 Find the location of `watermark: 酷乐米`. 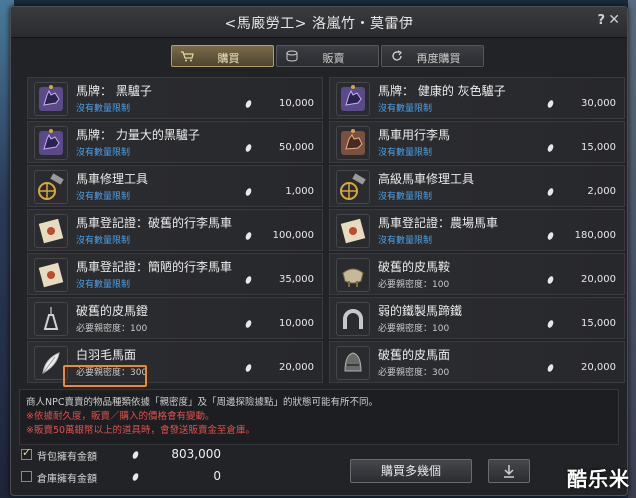

watermark: 酷乐米 is located at coordinates (598, 479).